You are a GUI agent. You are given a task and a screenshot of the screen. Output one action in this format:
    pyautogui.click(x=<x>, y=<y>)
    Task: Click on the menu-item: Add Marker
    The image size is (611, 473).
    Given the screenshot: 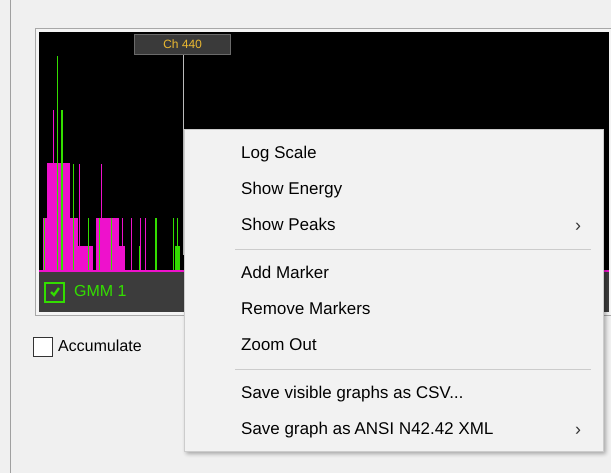 What is the action you would take?
    pyautogui.click(x=394, y=273)
    